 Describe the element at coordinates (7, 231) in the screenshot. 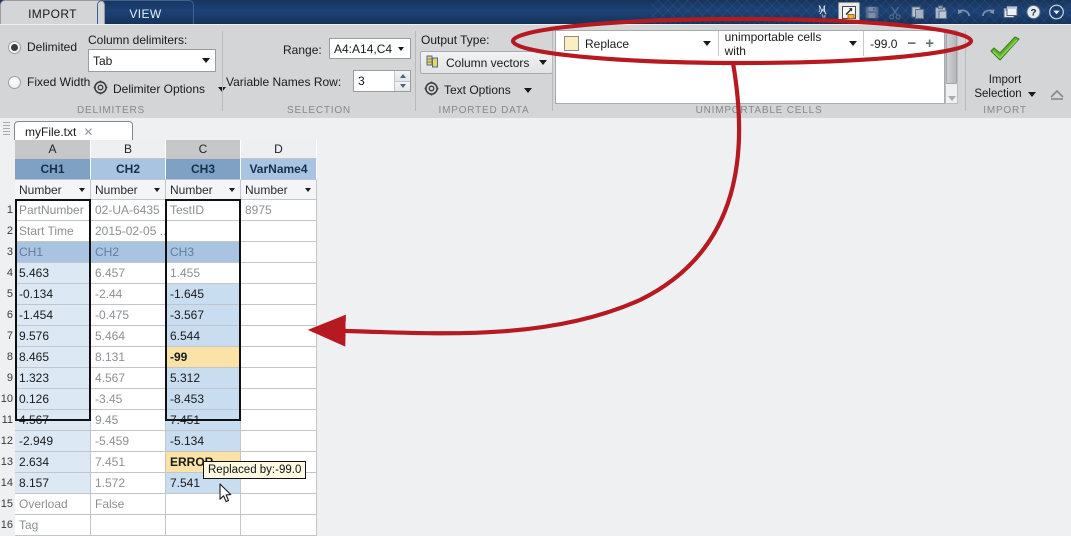

I see `row-number: 2` at that location.